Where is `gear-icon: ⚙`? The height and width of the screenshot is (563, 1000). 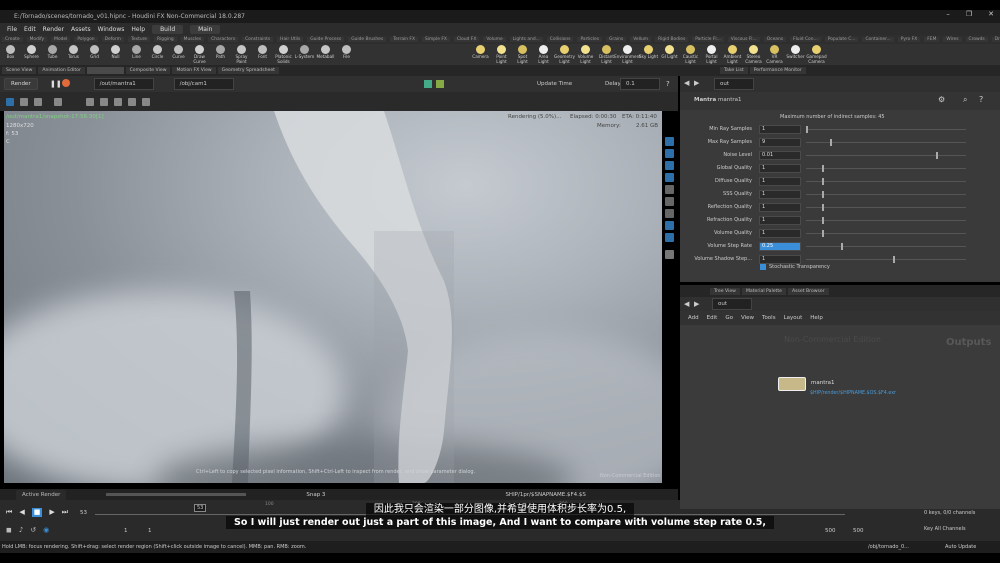 gear-icon: ⚙ is located at coordinates (941, 99).